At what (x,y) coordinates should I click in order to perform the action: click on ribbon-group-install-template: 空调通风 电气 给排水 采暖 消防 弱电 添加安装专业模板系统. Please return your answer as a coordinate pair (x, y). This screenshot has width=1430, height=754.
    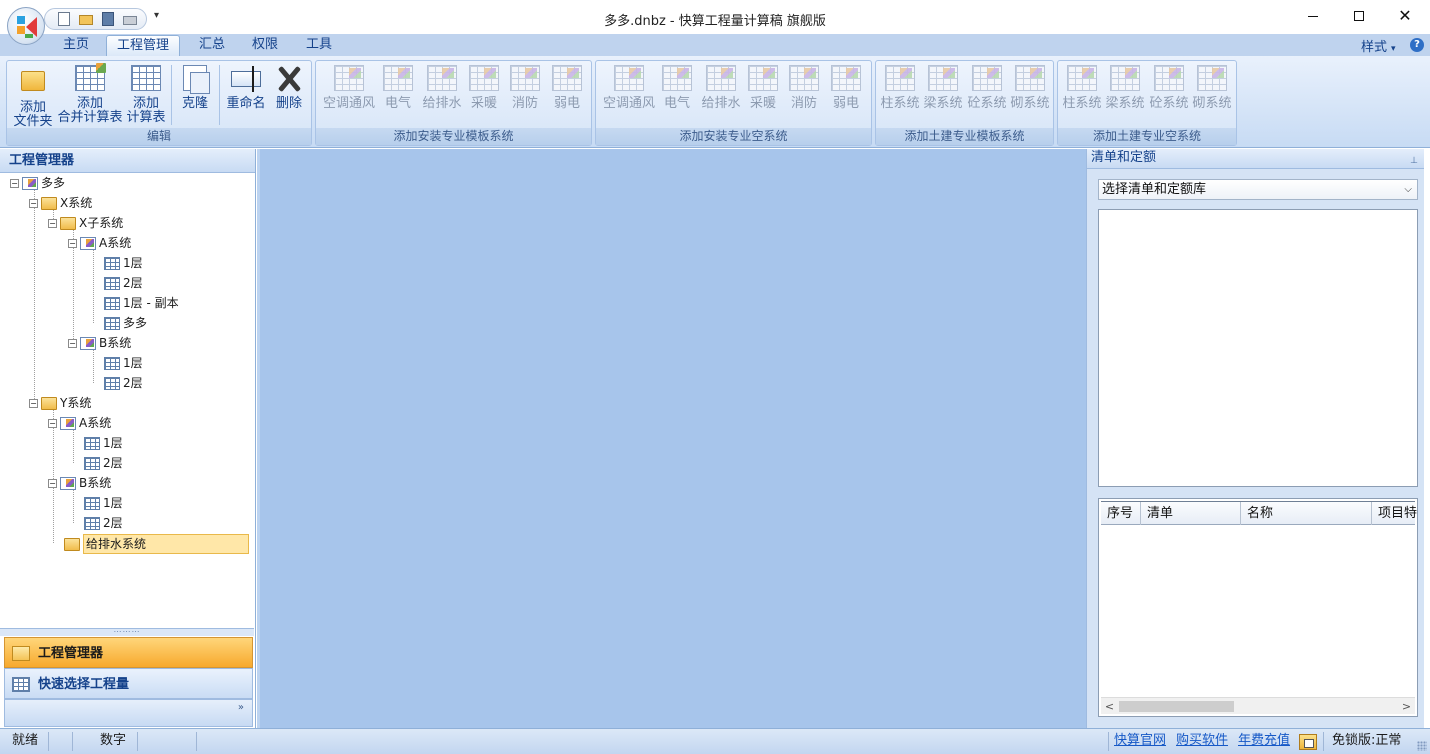
    Looking at the image, I should click on (453, 103).